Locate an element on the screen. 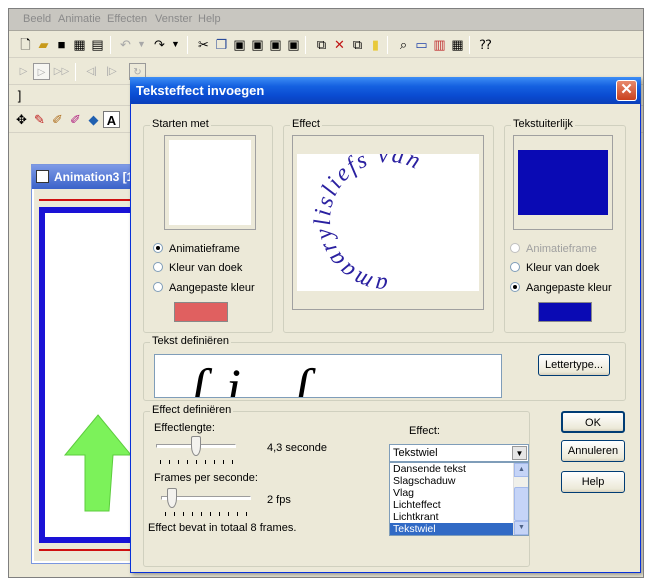 This screenshot has height=585, width=653. look-radio-custom-color: Aangepaste kleur is located at coordinates (561, 288).